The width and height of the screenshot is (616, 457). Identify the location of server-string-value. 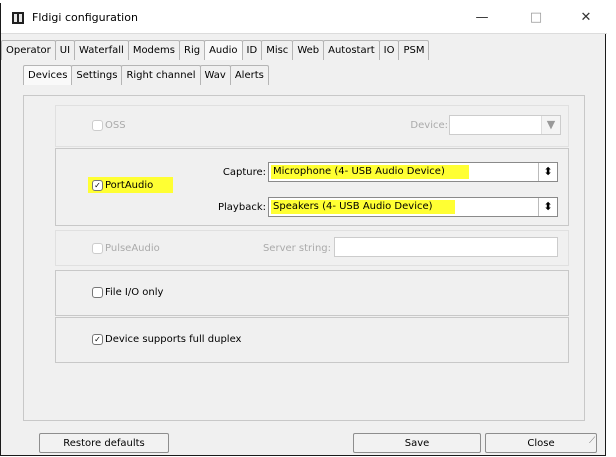
(339, 247).